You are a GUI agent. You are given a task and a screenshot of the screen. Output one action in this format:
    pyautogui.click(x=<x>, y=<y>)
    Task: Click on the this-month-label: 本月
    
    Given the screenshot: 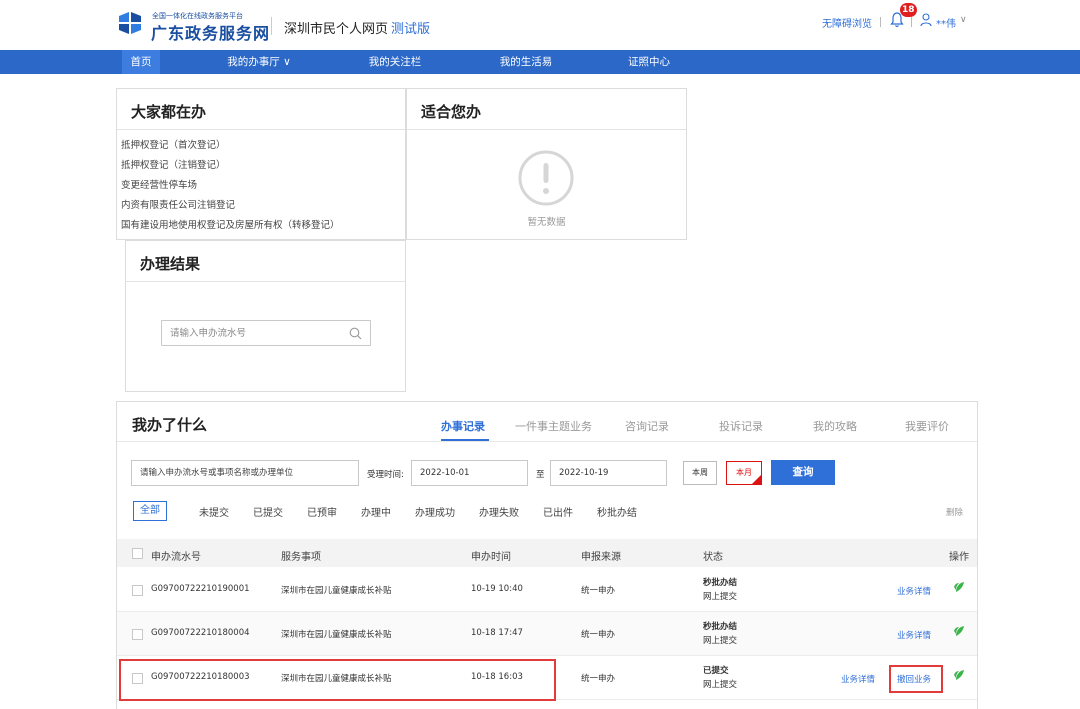 What is the action you would take?
    pyautogui.click(x=744, y=472)
    